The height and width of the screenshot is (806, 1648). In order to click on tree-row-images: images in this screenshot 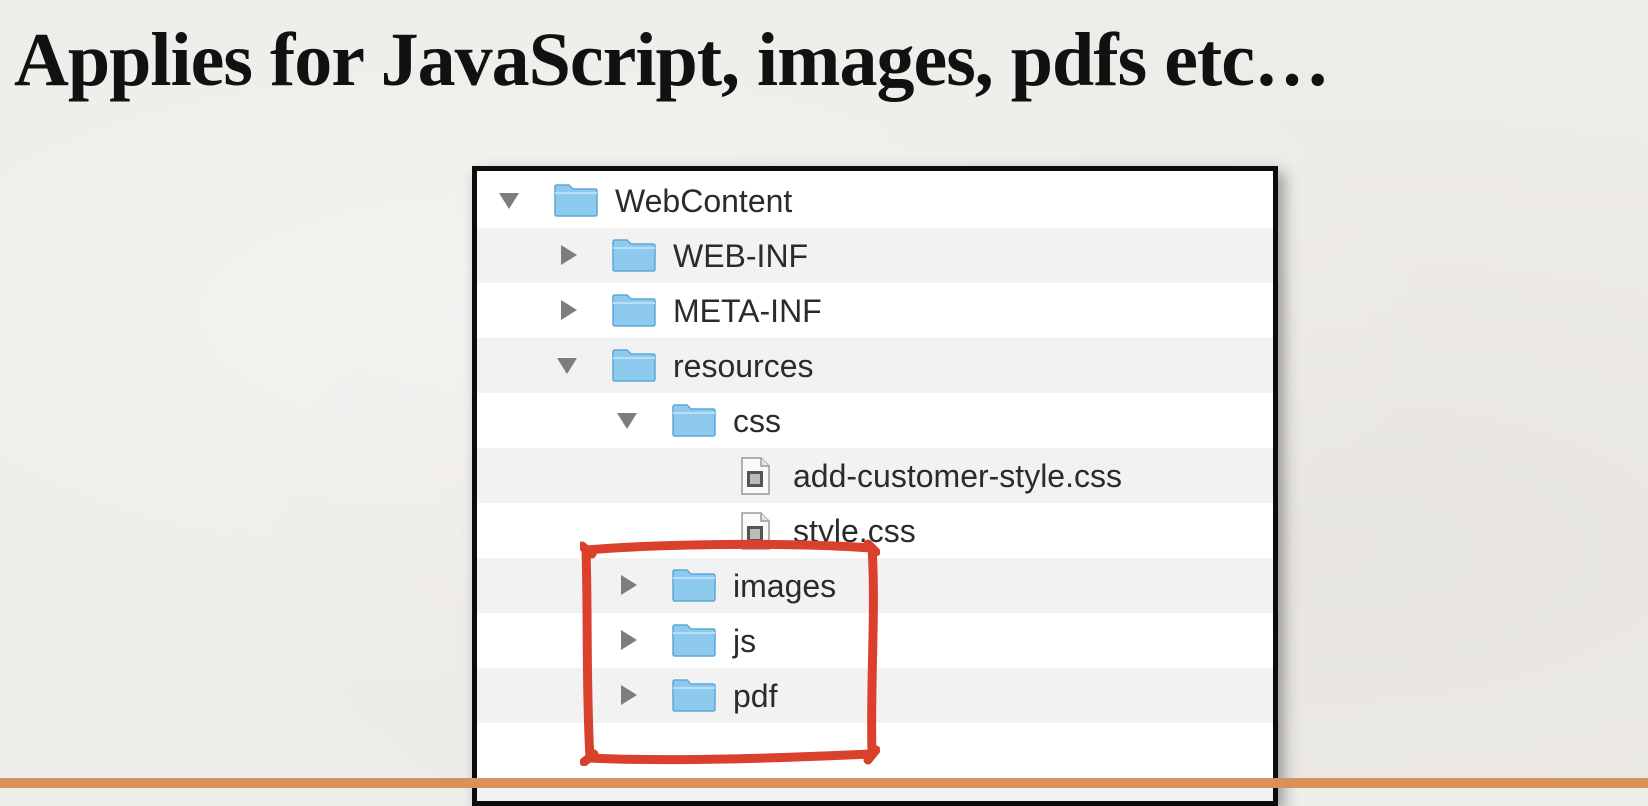, I will do `click(875, 585)`.